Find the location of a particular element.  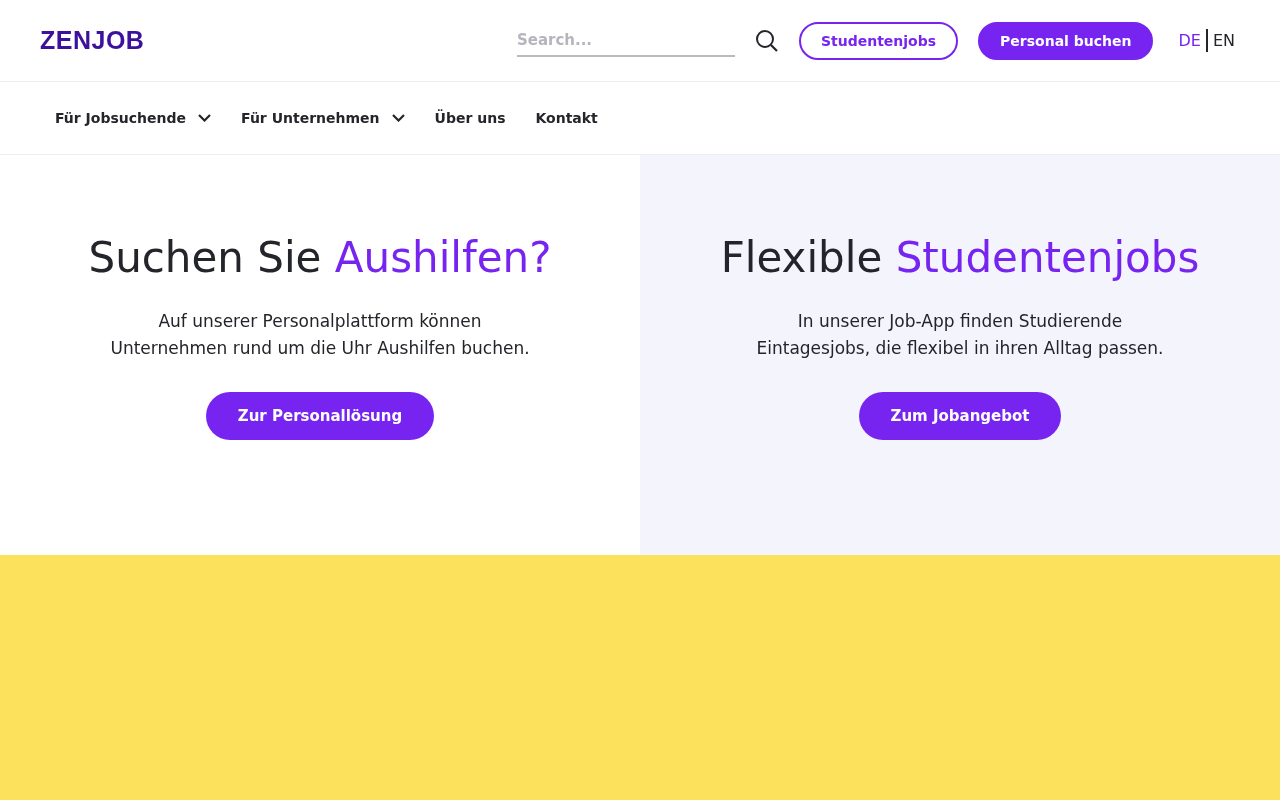

nav-link: Für Jobsuchende is located at coordinates (133, 118).